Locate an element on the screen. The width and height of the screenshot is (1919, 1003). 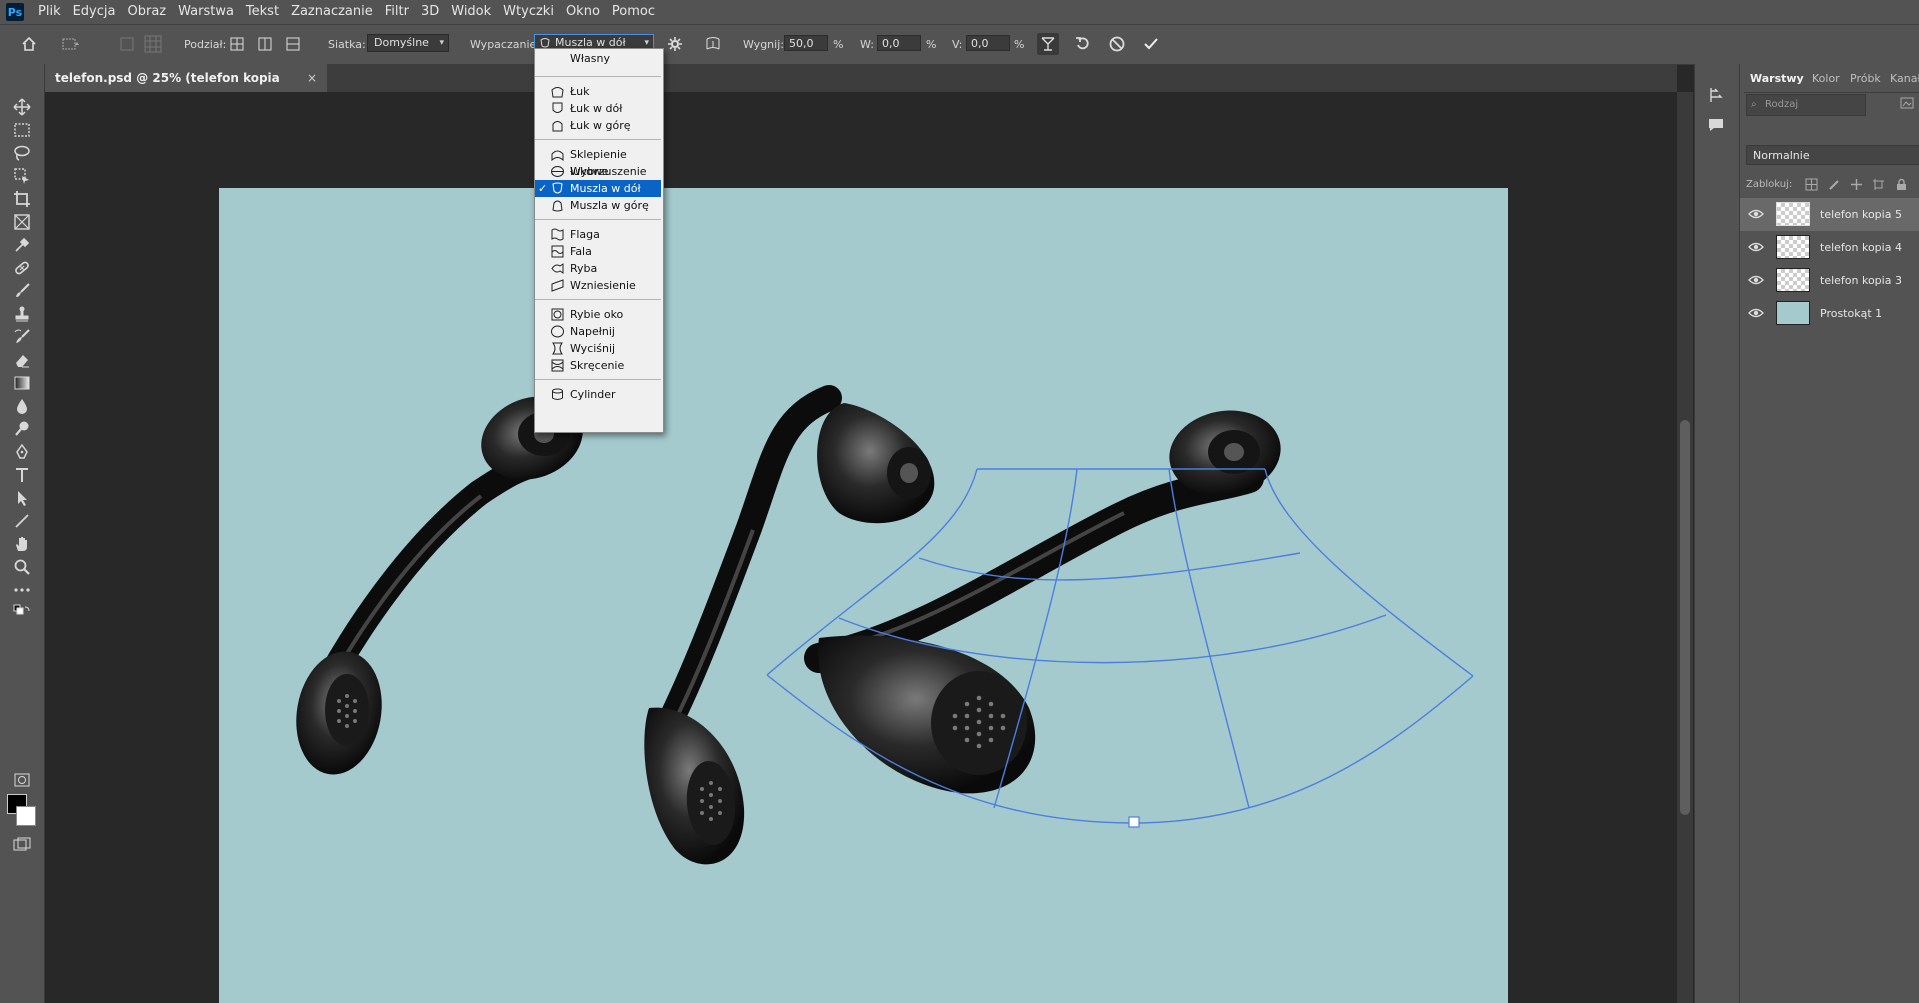
warp-option-fisheye: Rybie oko is located at coordinates (598, 314).